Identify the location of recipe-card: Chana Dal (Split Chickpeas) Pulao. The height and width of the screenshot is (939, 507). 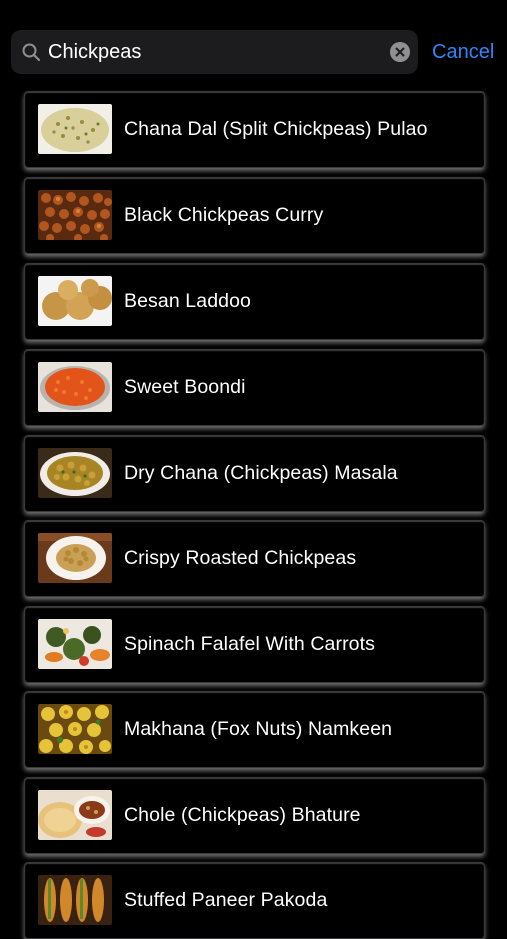
(254, 129).